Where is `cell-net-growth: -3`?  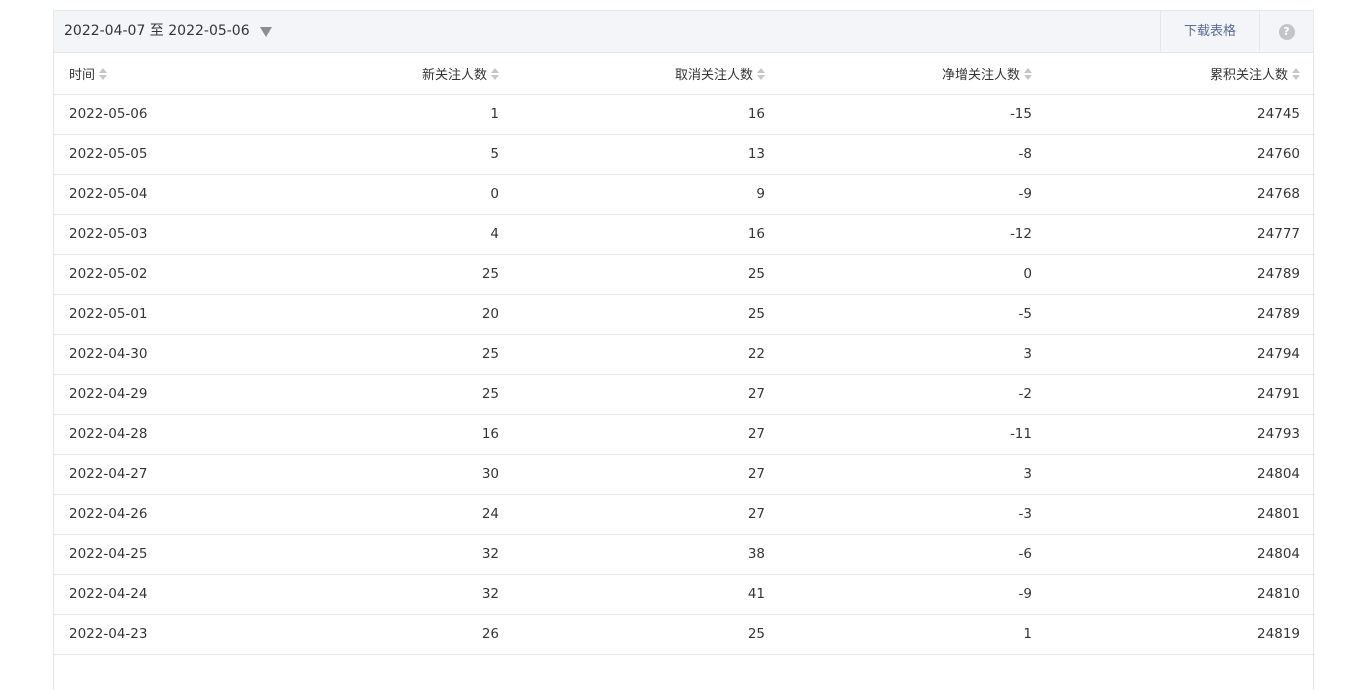
cell-net-growth: -3 is located at coordinates (913, 514).